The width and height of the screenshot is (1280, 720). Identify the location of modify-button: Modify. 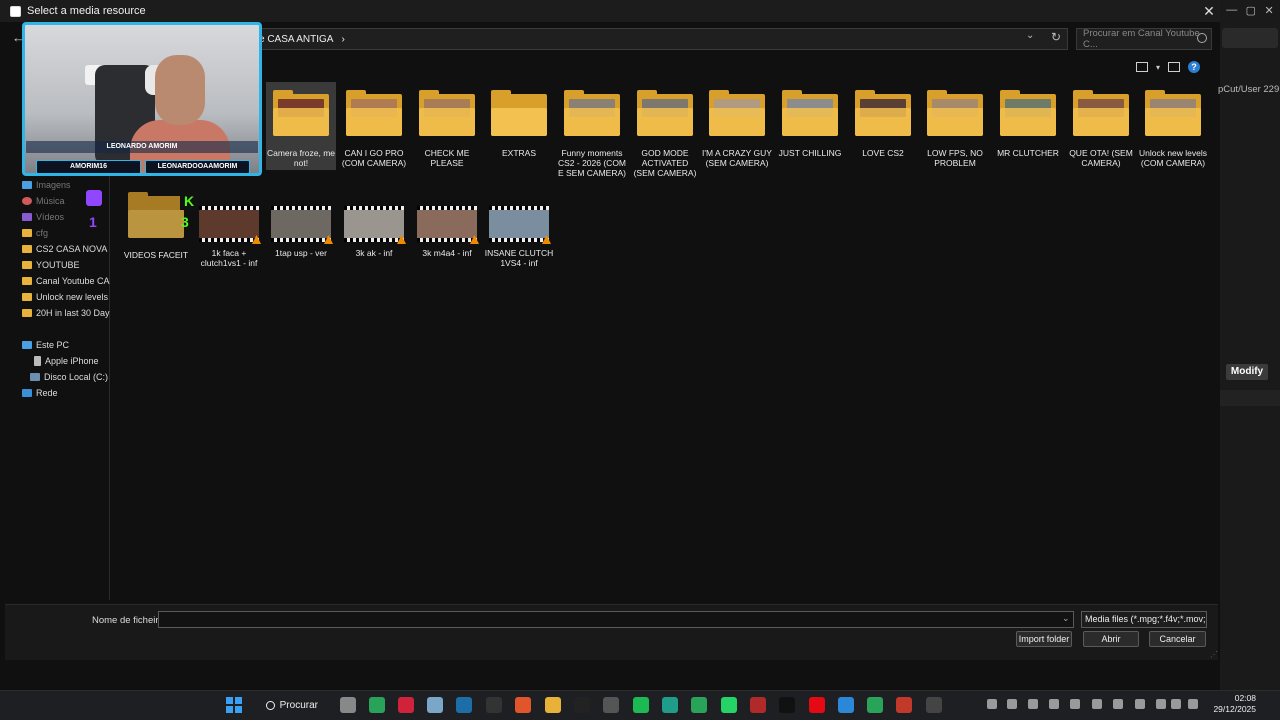
(1247, 372).